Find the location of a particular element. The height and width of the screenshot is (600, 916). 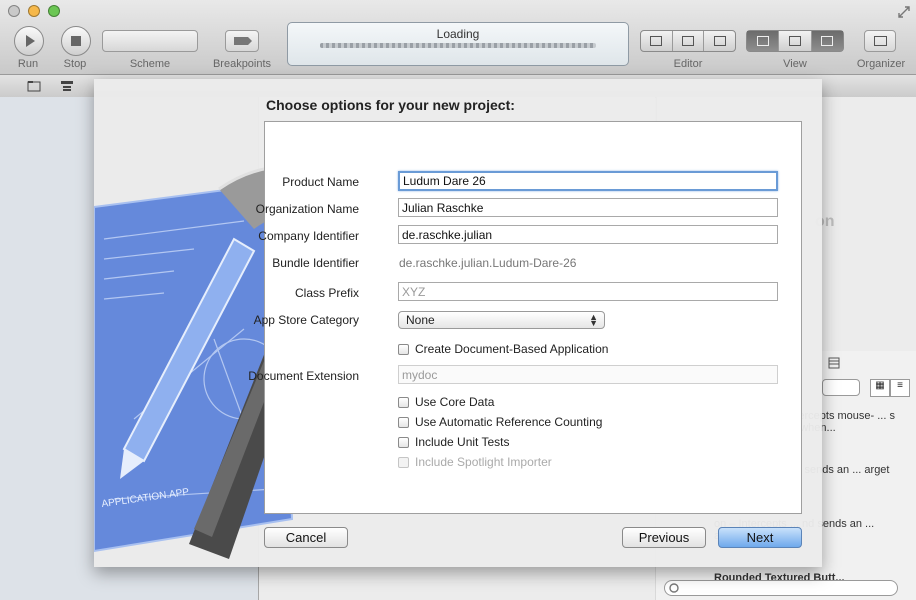

debug-area-toggle-button is located at coordinates (795, 41).